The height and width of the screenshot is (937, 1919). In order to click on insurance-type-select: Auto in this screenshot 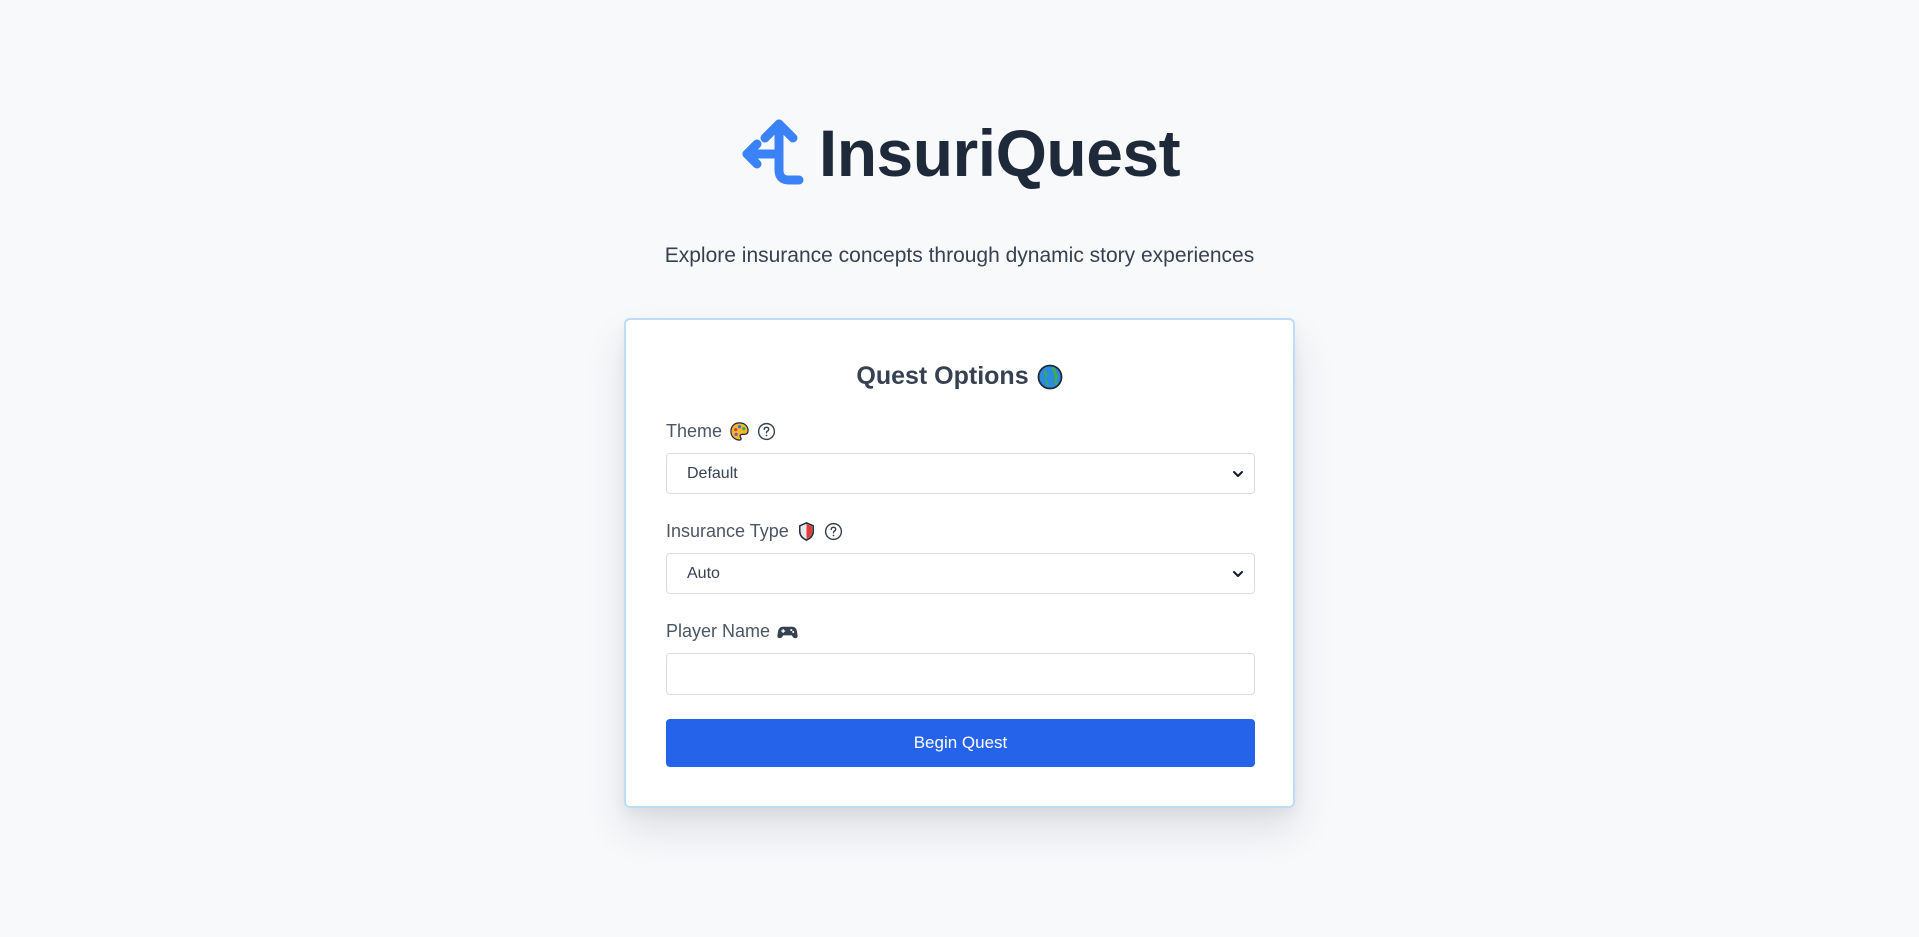, I will do `click(960, 573)`.